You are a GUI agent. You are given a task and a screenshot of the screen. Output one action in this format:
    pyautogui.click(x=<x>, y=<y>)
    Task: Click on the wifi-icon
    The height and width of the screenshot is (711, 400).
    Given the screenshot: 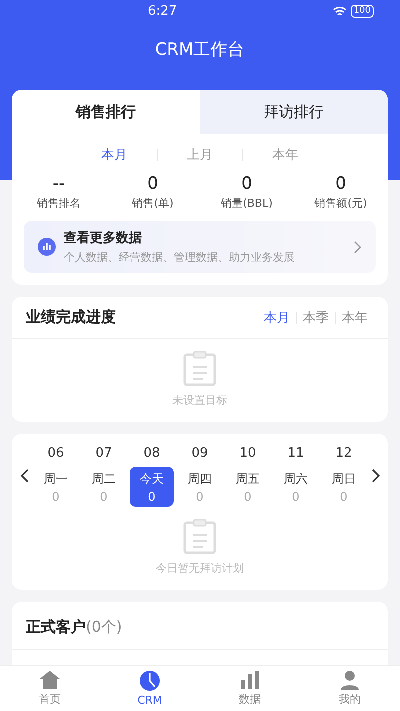 What is the action you would take?
    pyautogui.click(x=339, y=11)
    